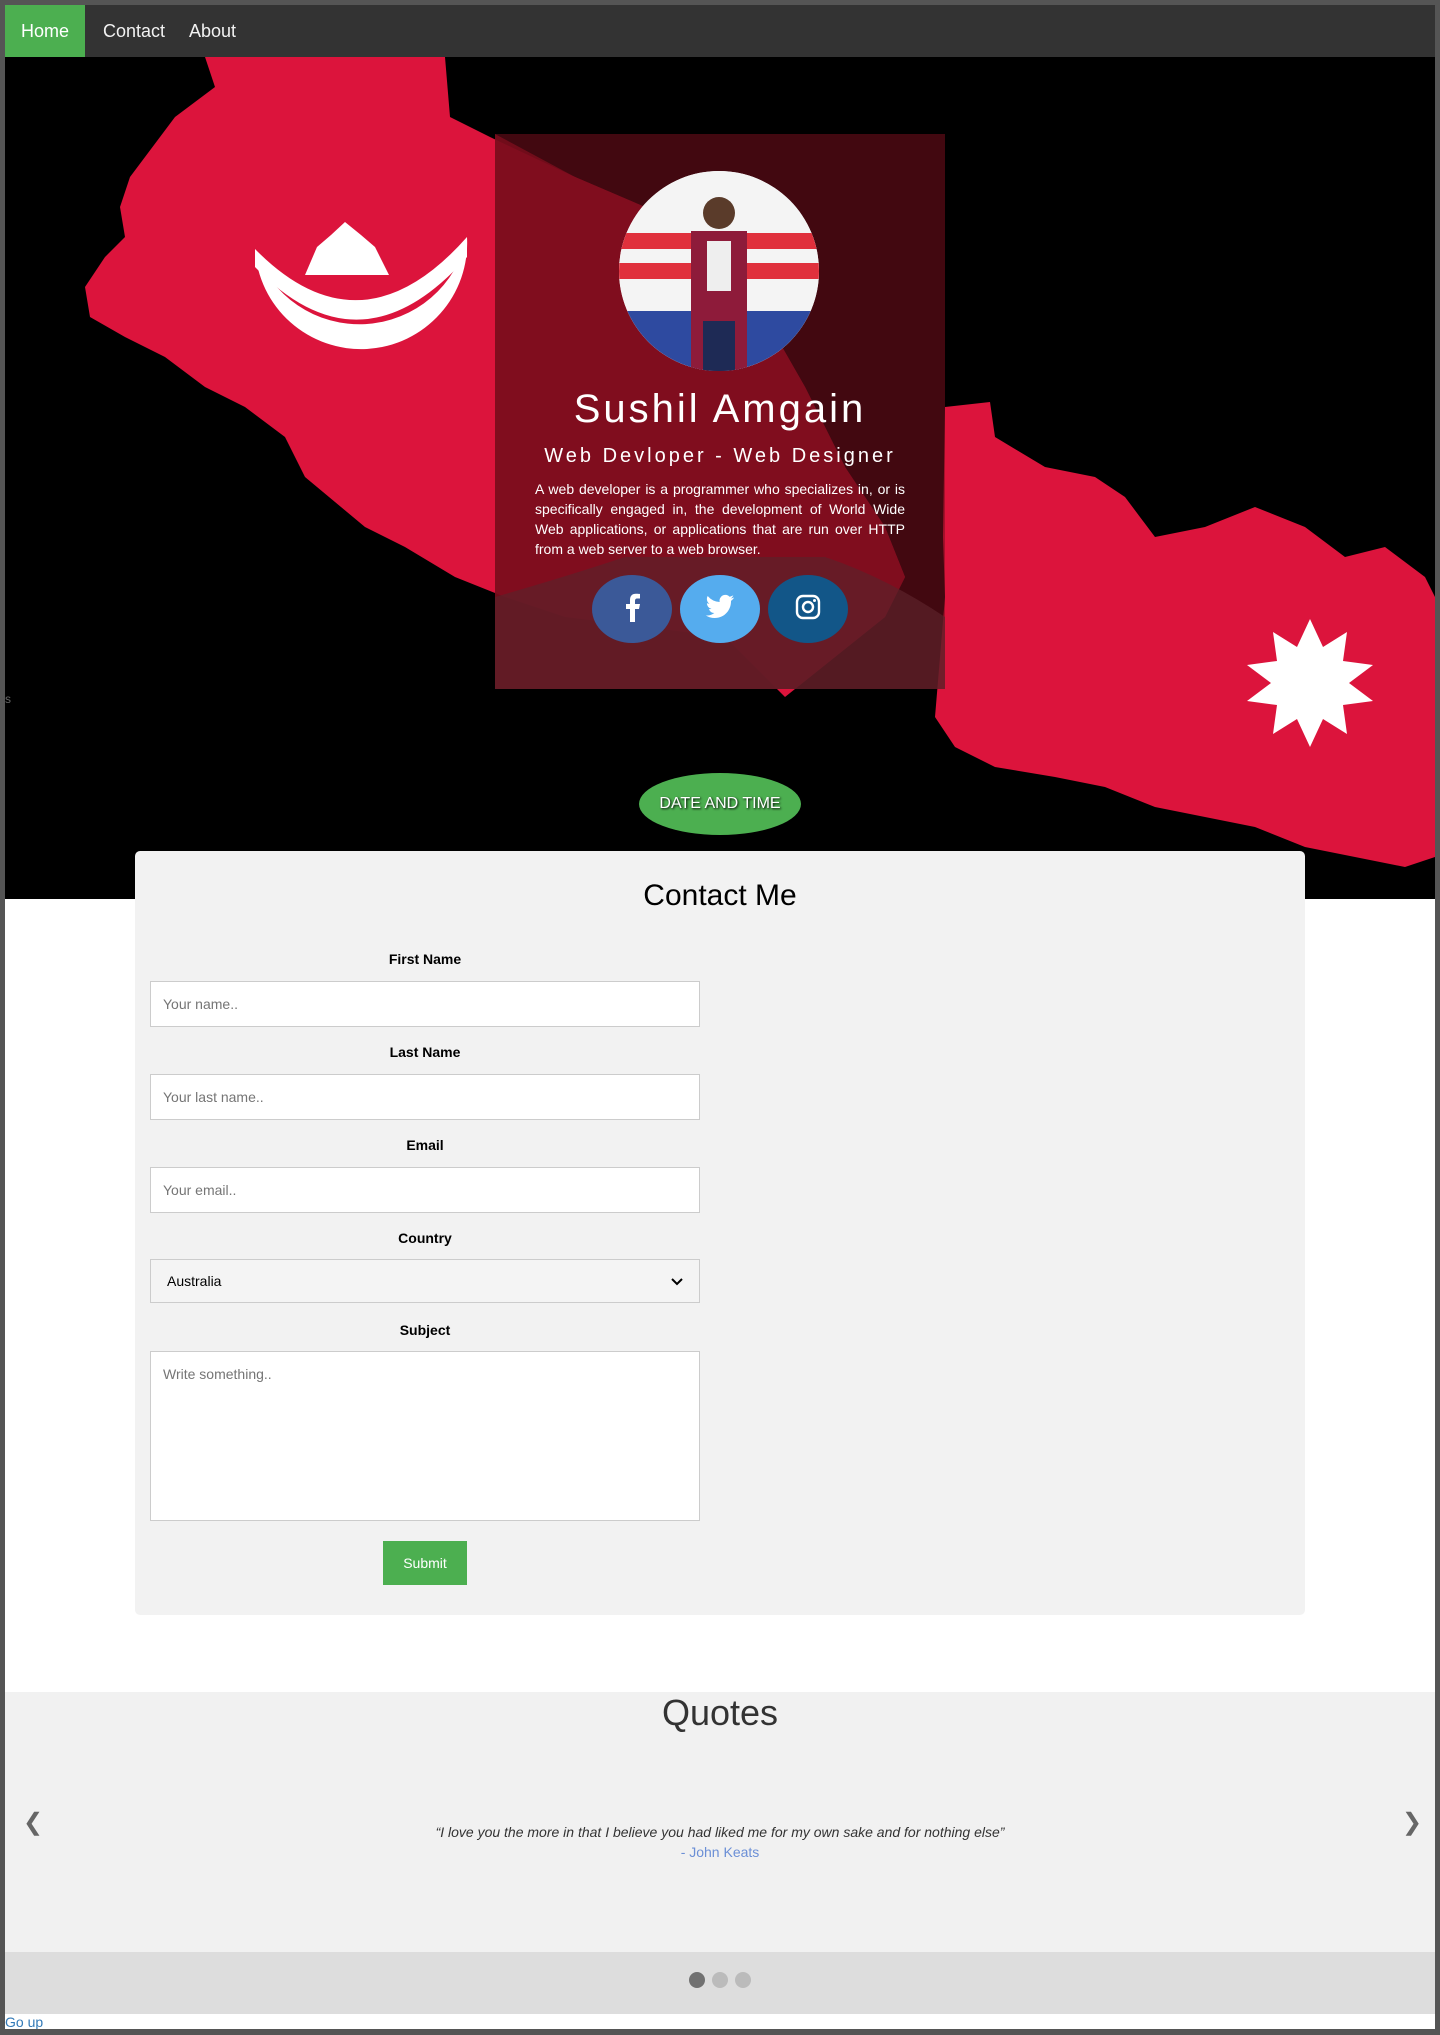  What do you see at coordinates (720, 31) in the screenshot?
I see `top-navbar: Home Contact About` at bounding box center [720, 31].